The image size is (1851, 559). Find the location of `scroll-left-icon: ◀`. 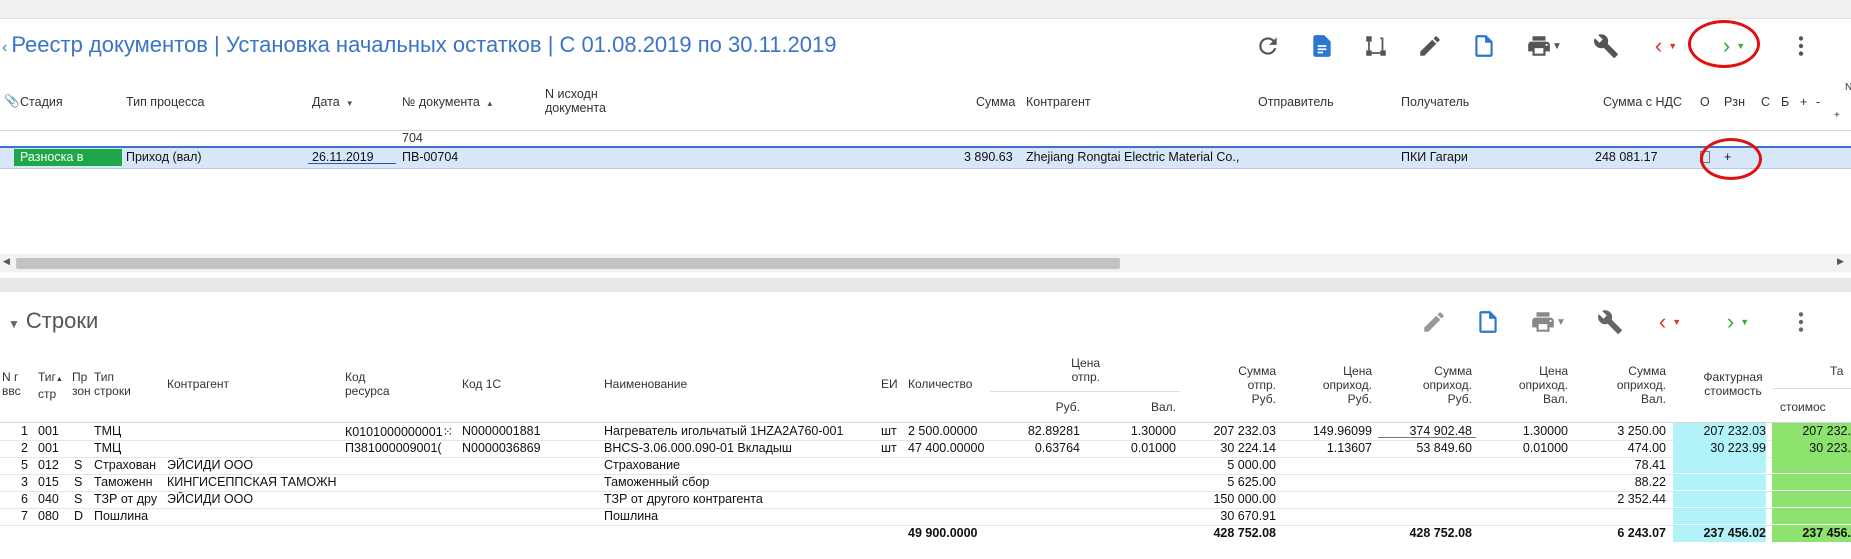

scroll-left-icon: ◀ is located at coordinates (6, 261).